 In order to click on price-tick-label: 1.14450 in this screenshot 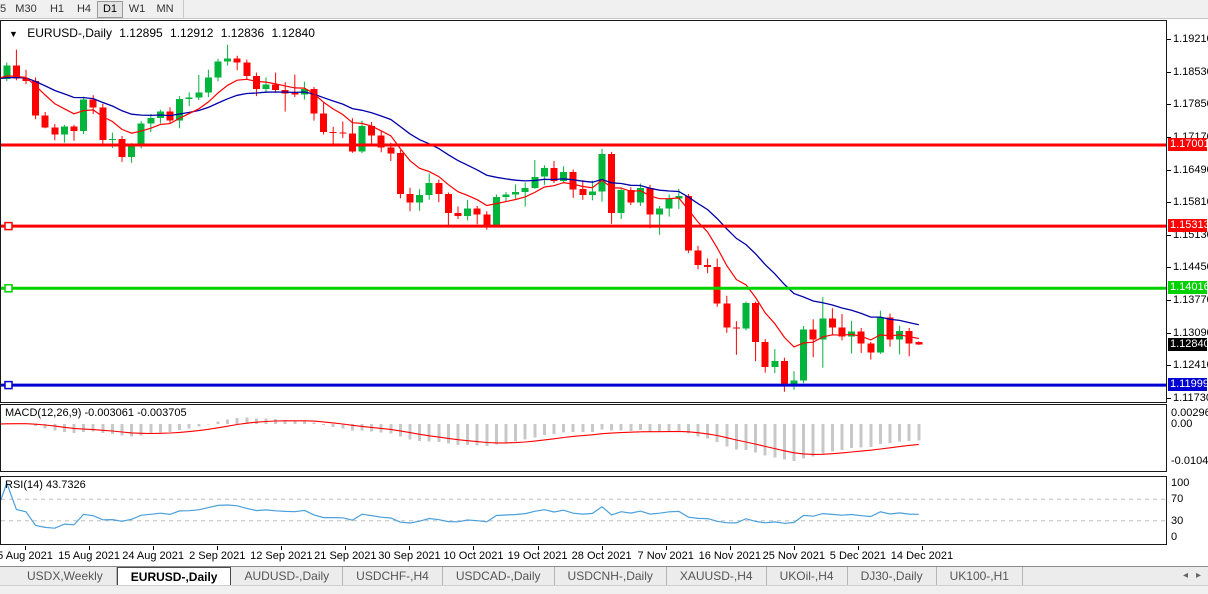, I will do `click(1190, 267)`.